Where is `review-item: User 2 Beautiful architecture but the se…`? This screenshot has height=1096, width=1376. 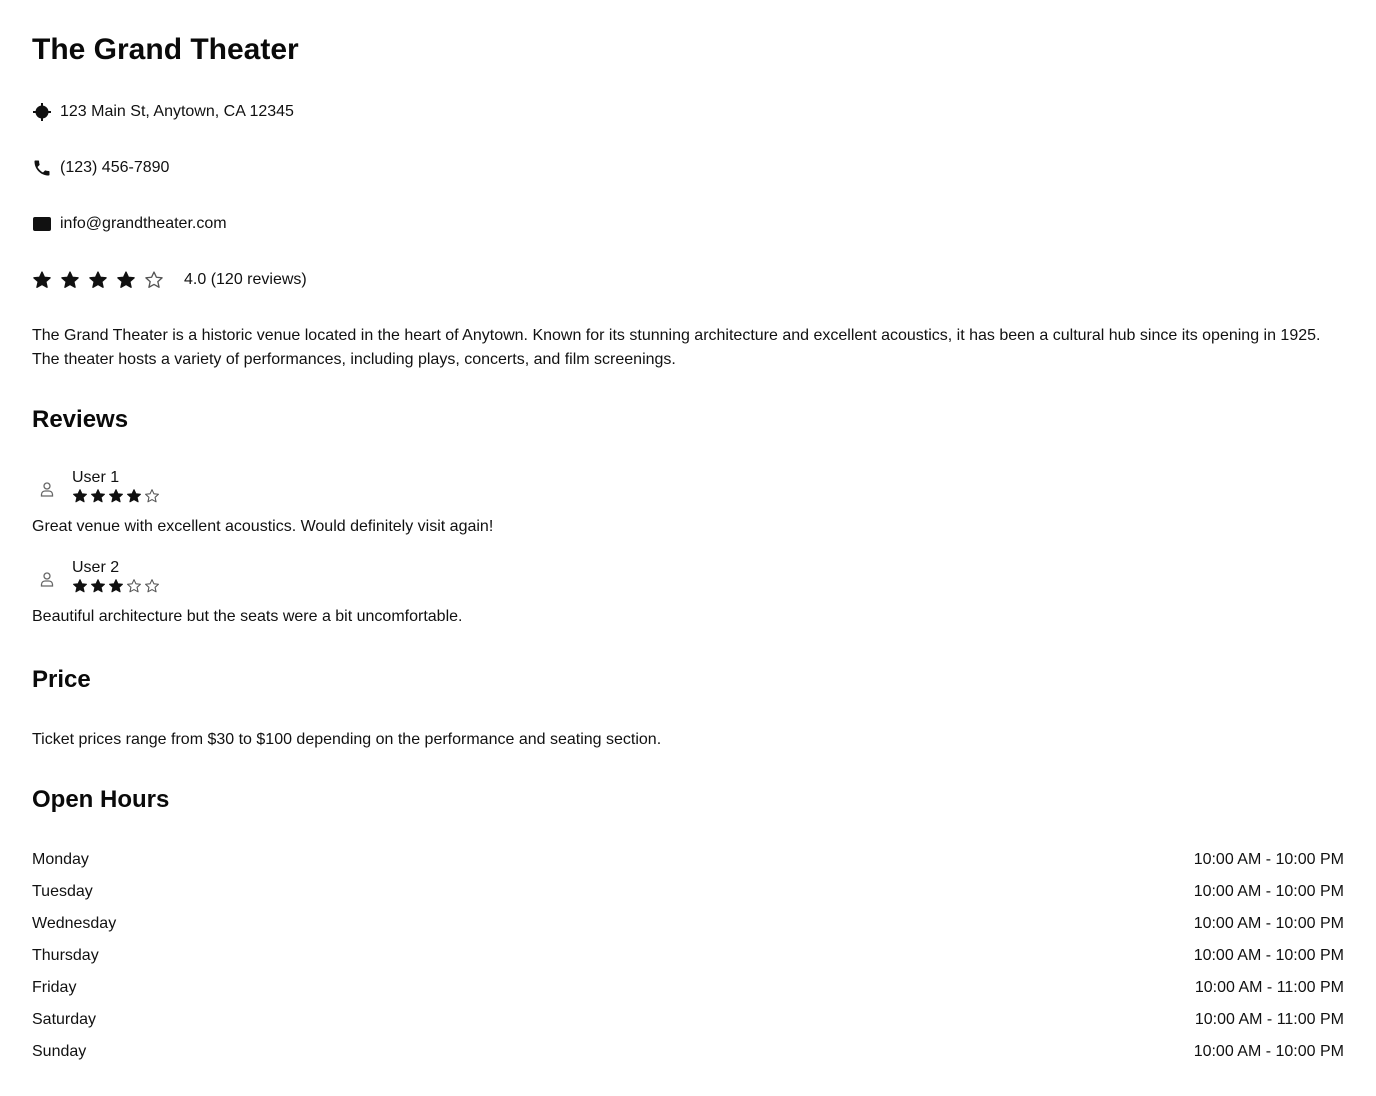 review-item: User 2 Beautiful architecture but the se… is located at coordinates (688, 593).